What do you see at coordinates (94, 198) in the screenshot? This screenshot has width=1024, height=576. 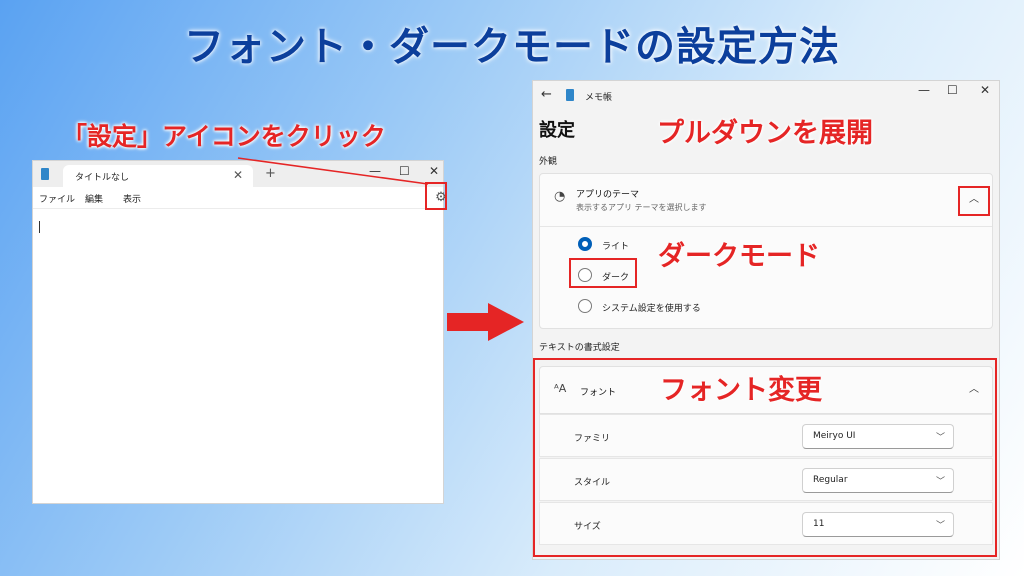 I see `menu-edit: 編集` at bounding box center [94, 198].